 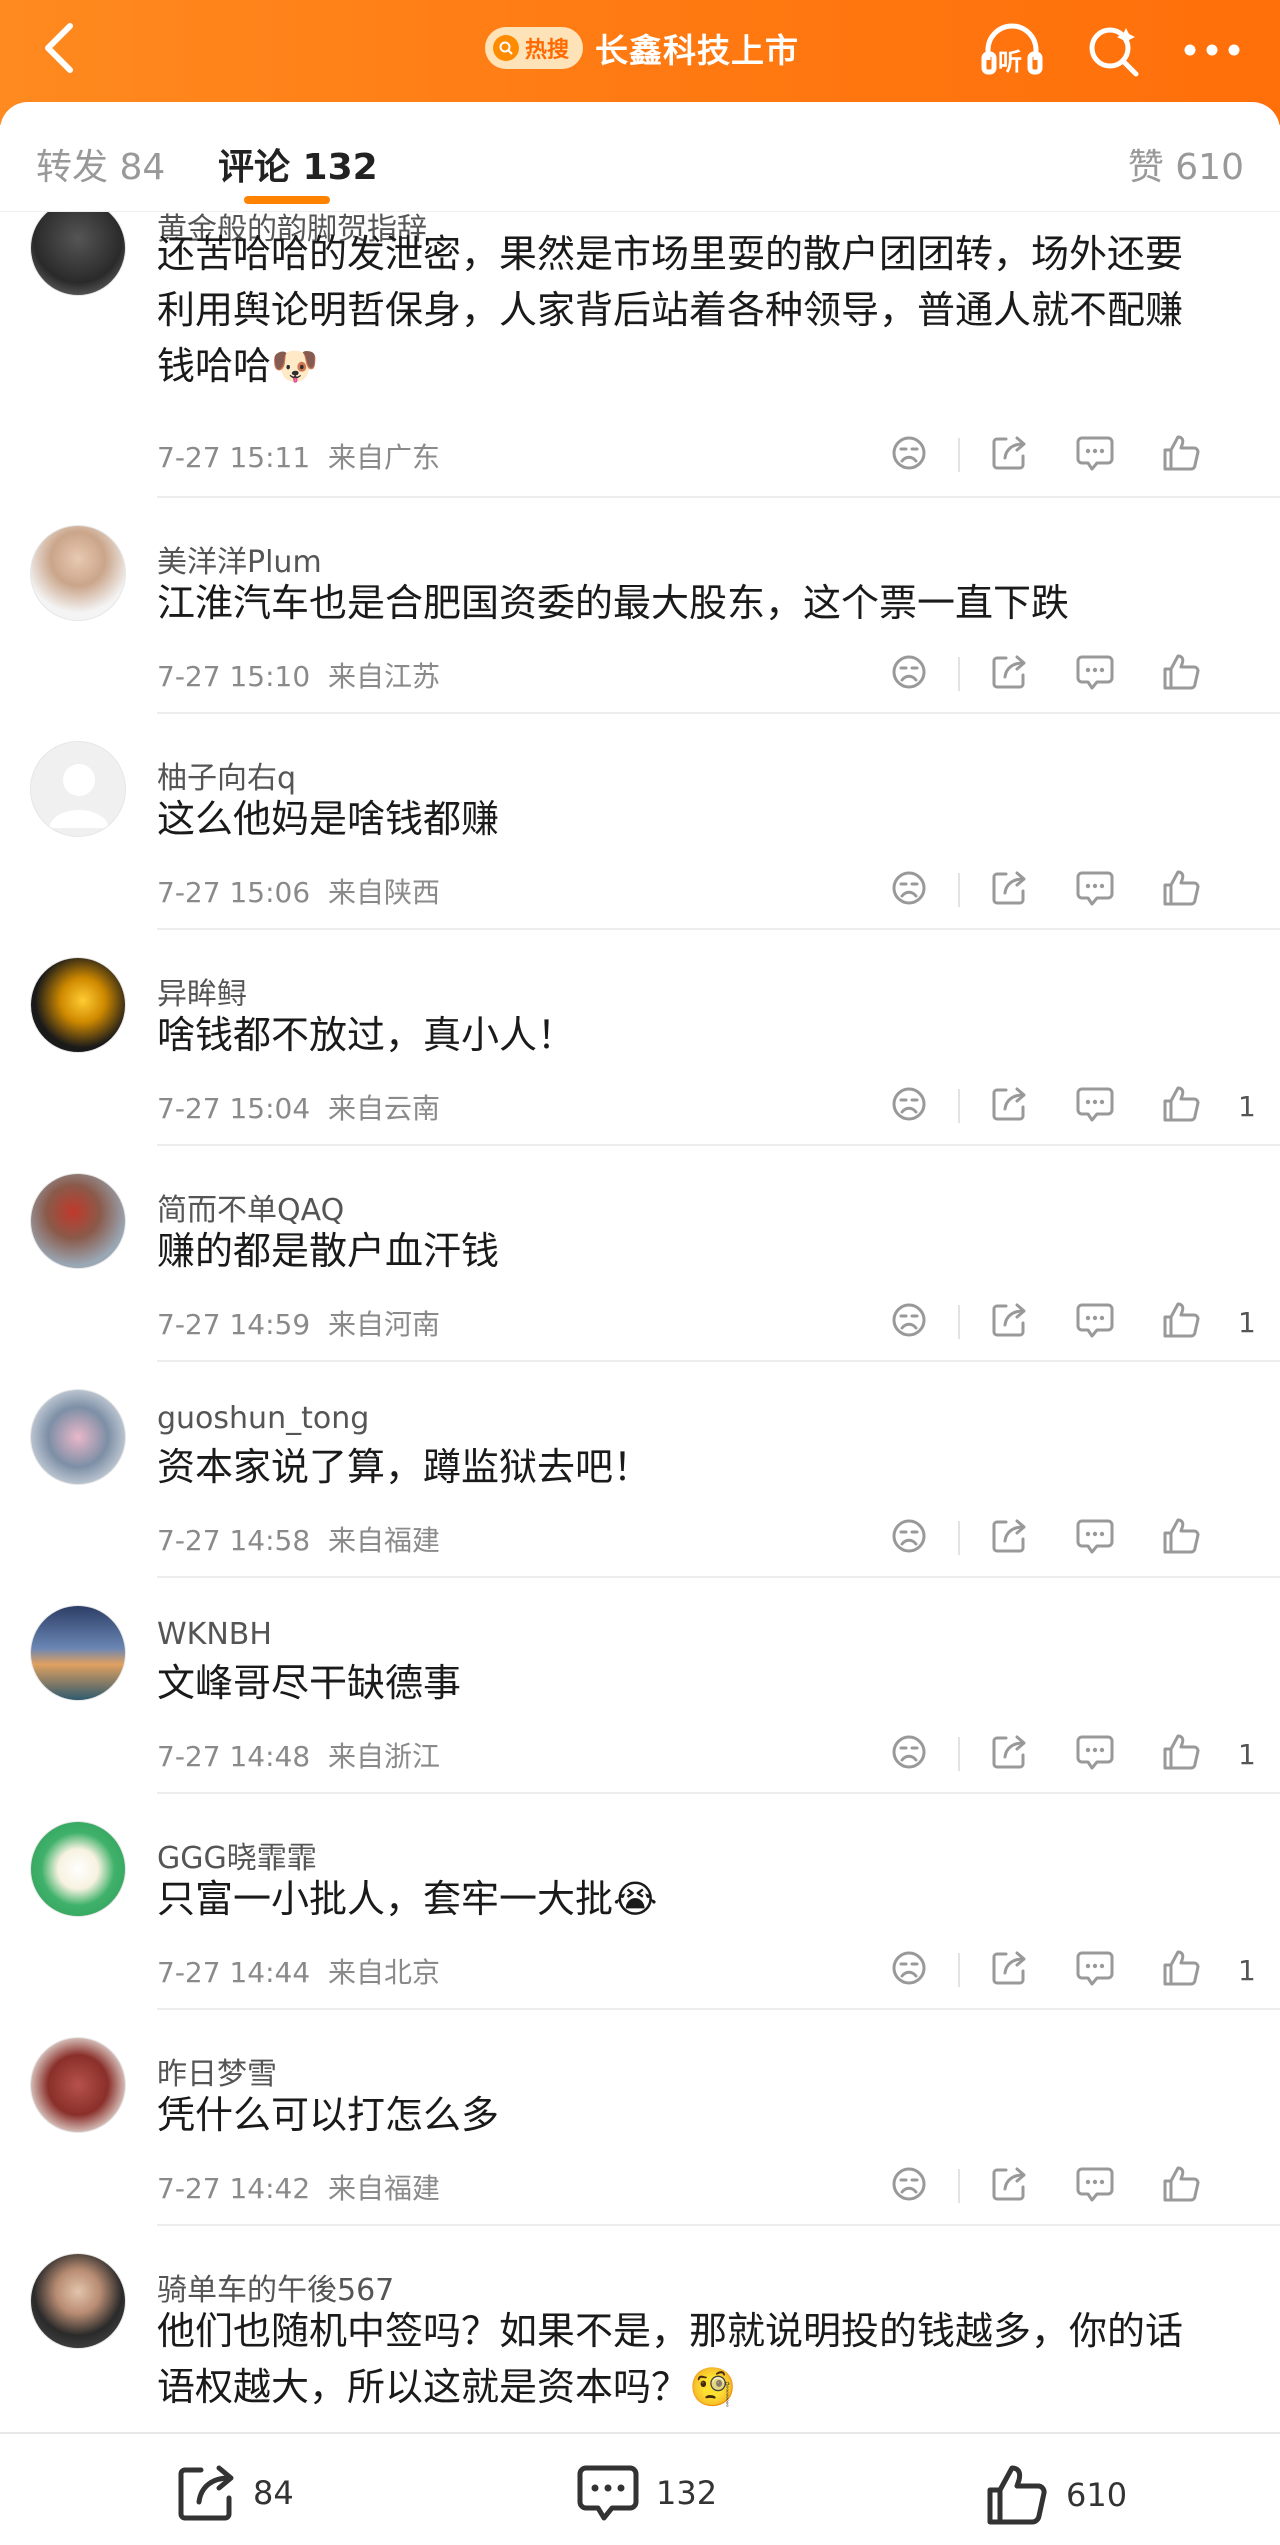 I want to click on comment-meta: 7-27 15:11 来自广东, so click(x=298, y=456).